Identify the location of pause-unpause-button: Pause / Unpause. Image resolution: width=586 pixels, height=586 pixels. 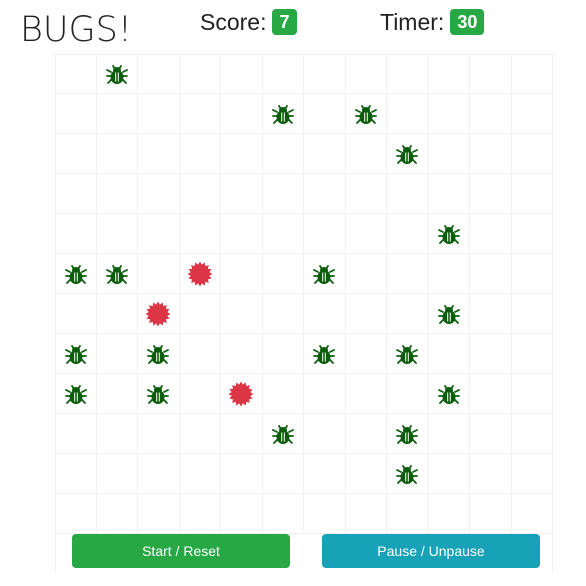
(431, 551).